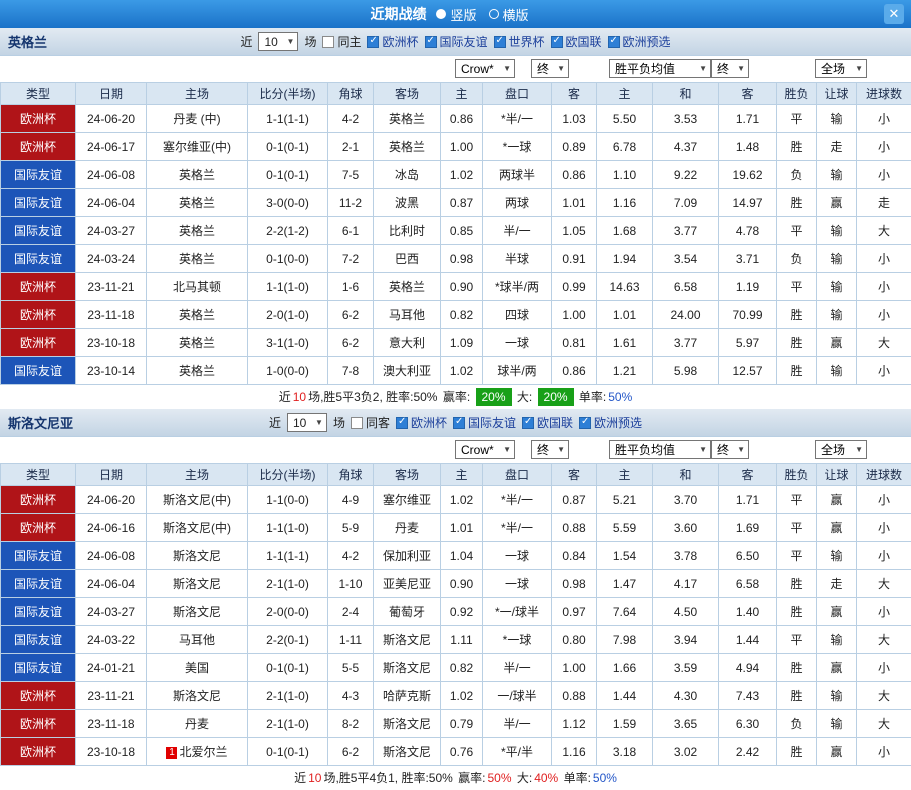  I want to click on col-score: 1-1(0-0), so click(288, 500).